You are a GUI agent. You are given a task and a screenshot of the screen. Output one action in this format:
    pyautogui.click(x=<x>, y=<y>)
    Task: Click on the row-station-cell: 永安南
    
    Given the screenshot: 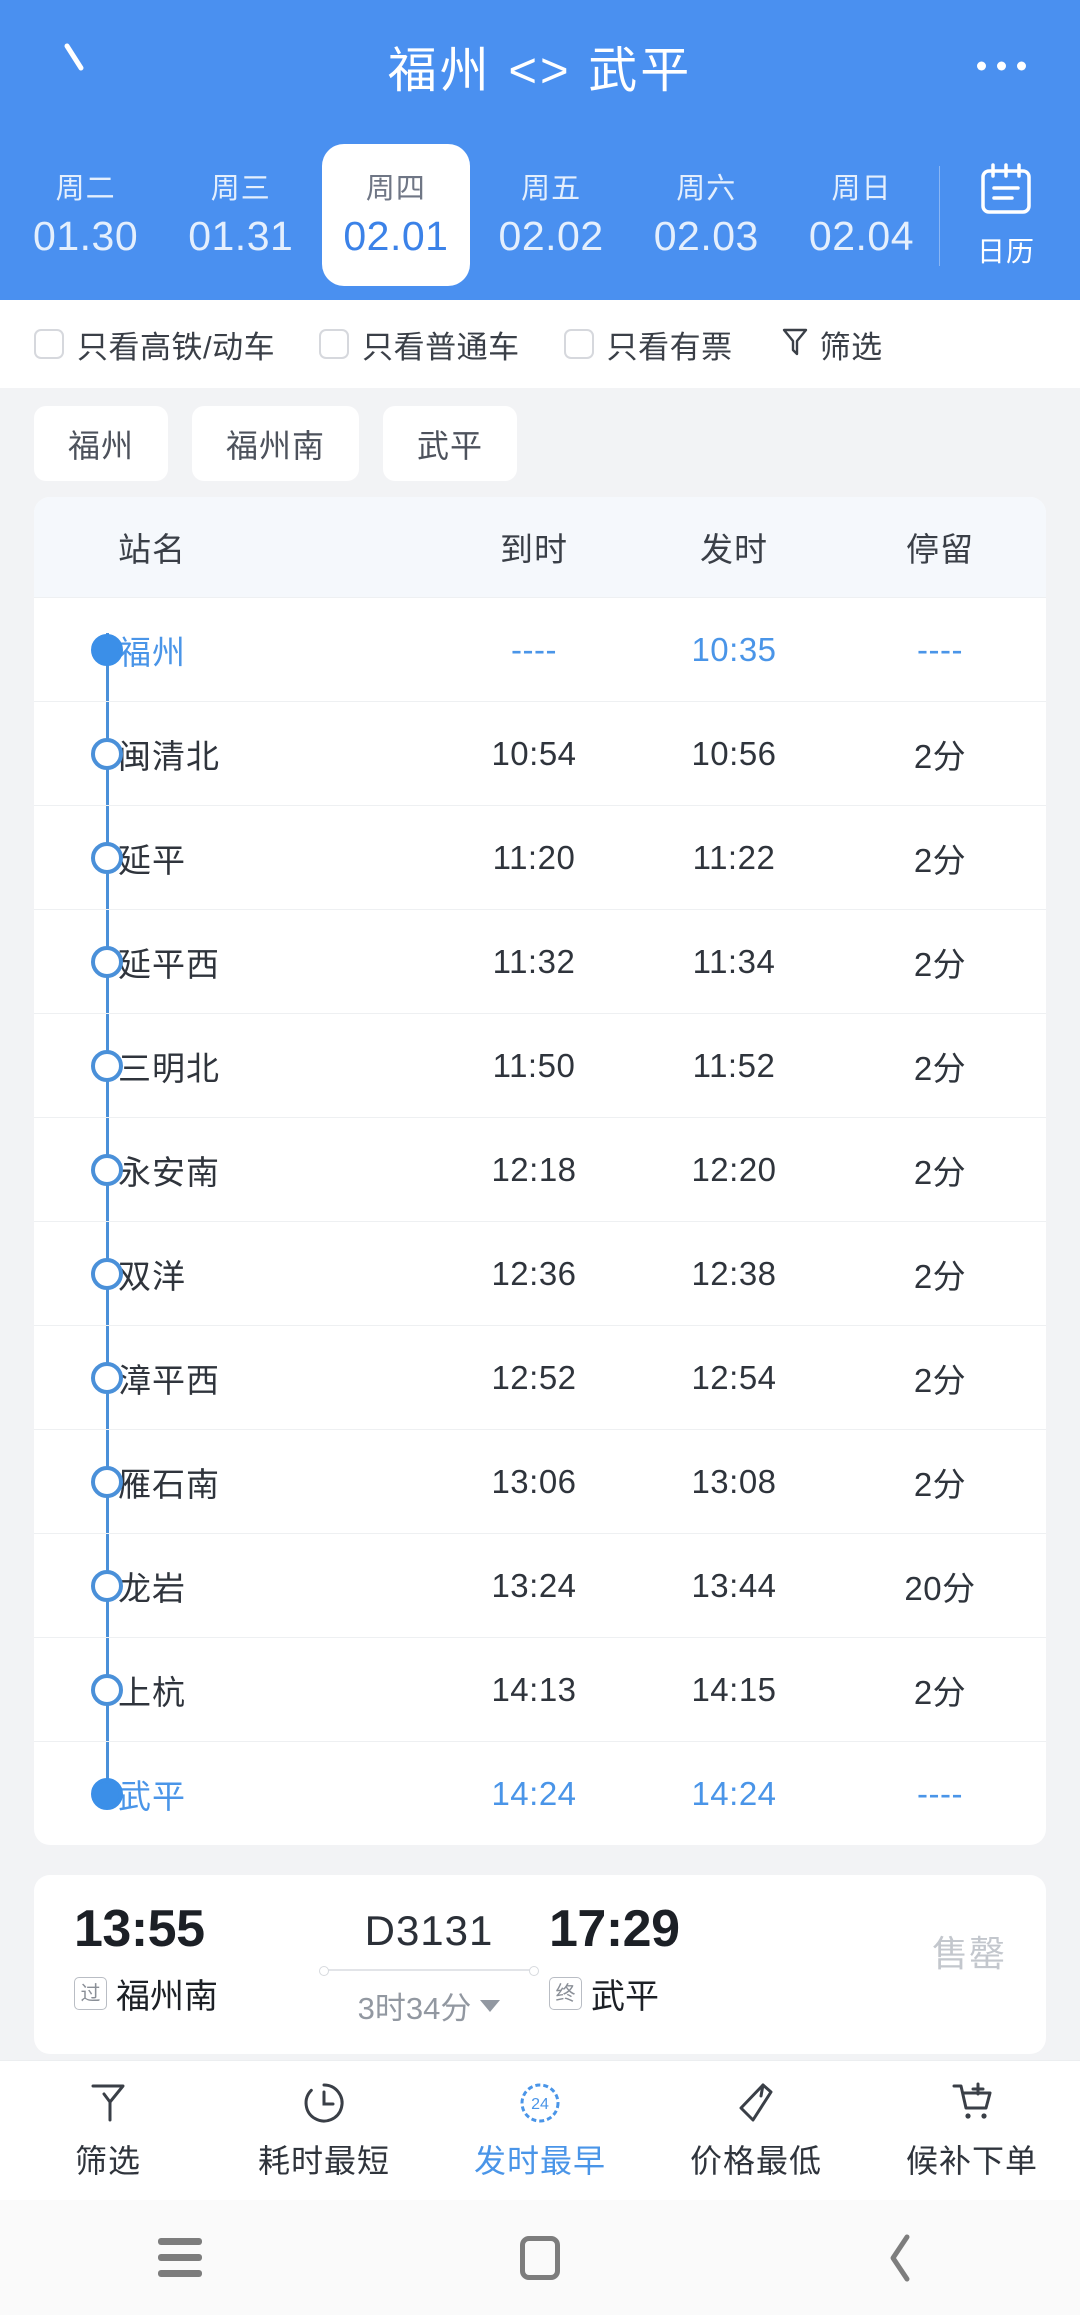 What is the action you would take?
    pyautogui.click(x=234, y=1170)
    